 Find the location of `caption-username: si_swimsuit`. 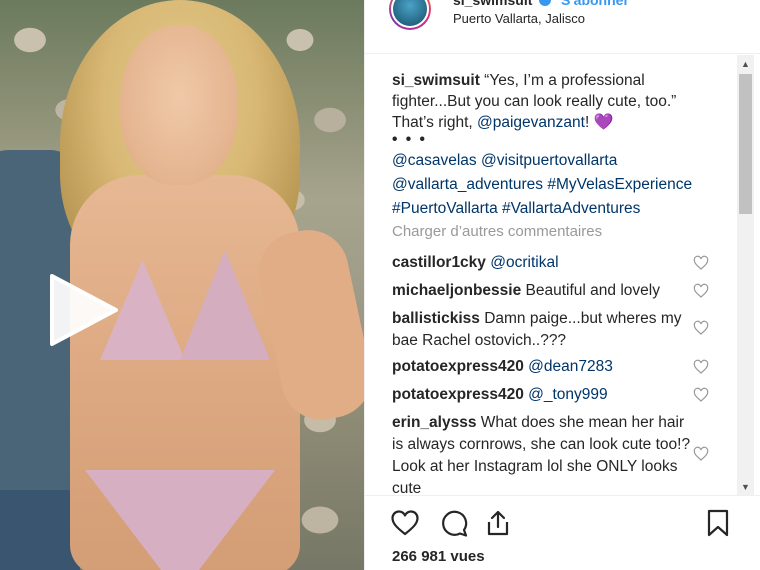

caption-username: si_swimsuit is located at coordinates (436, 80).